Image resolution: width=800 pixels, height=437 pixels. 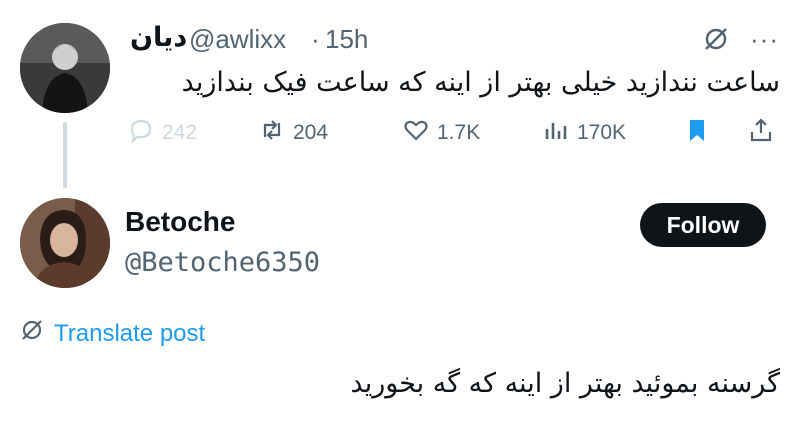 I want to click on views-icon, so click(x=556, y=133).